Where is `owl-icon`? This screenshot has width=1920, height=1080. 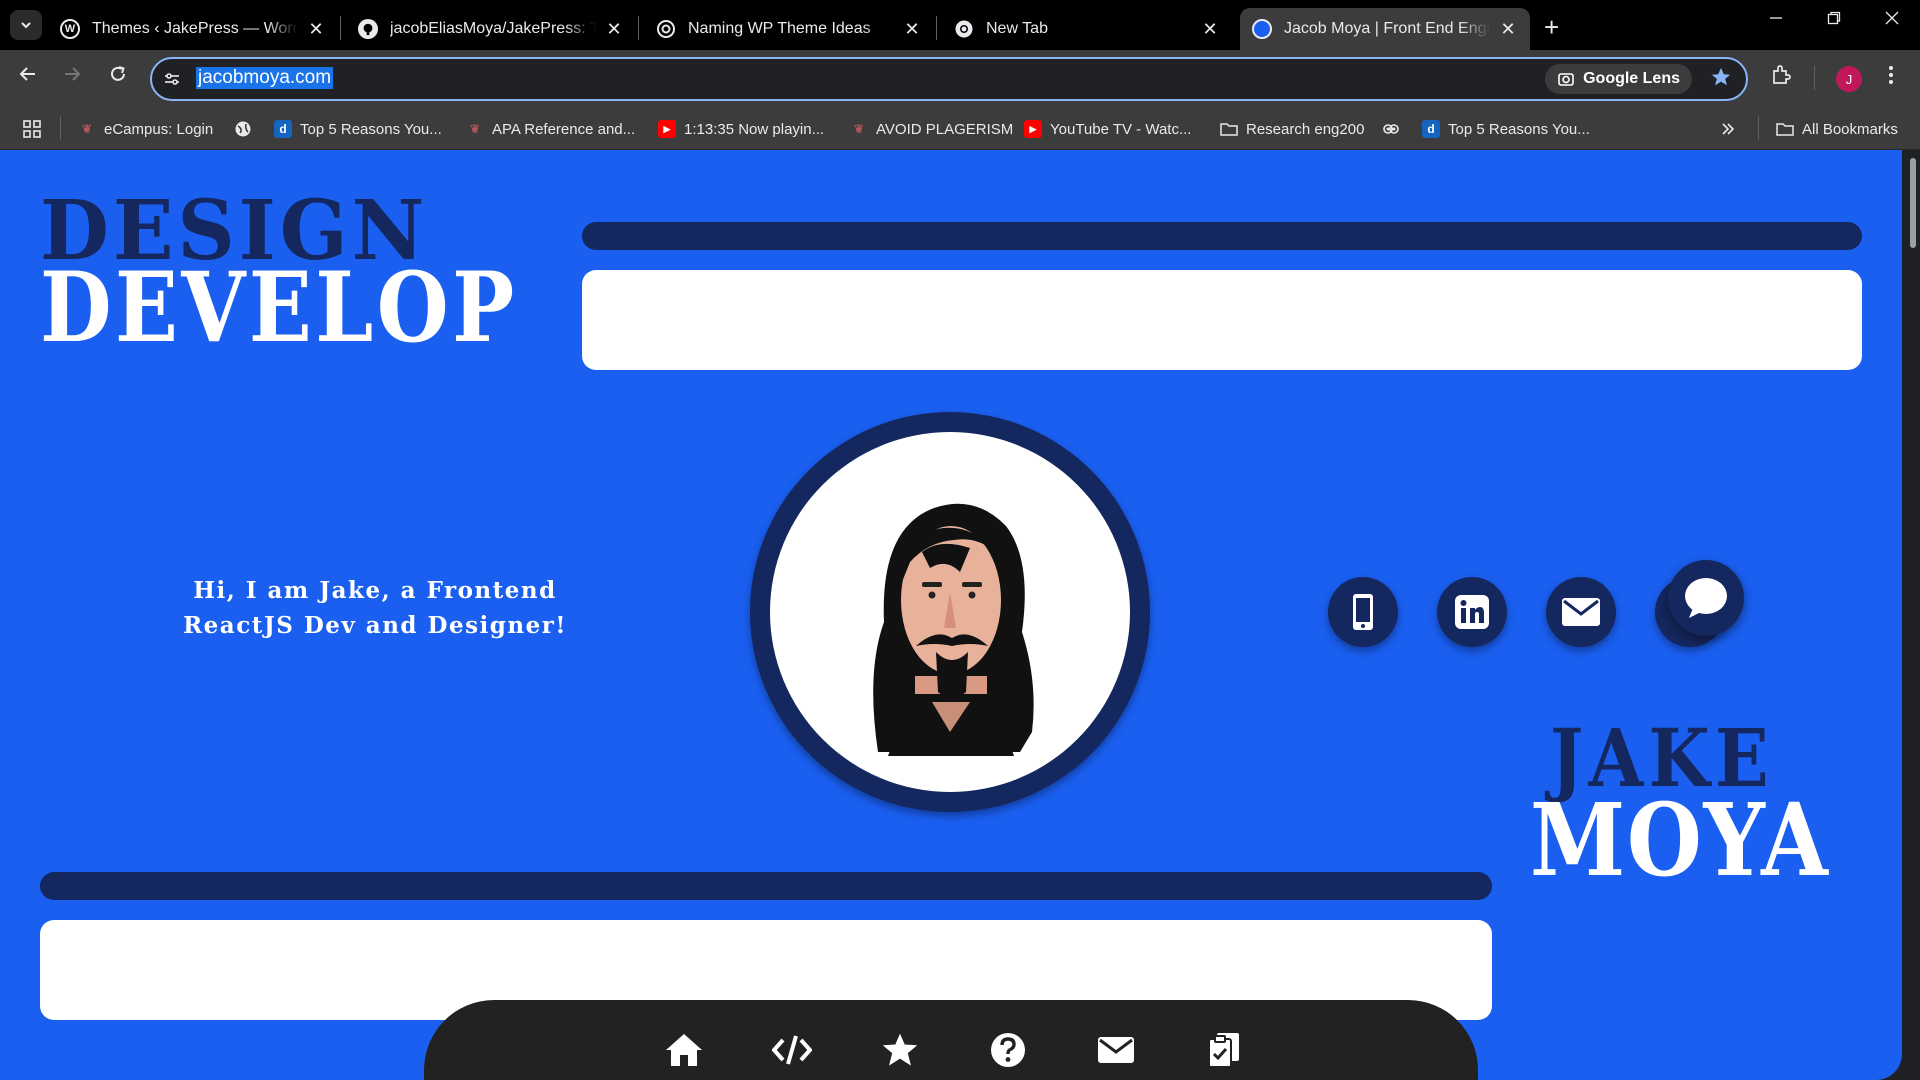 owl-icon is located at coordinates (1391, 129).